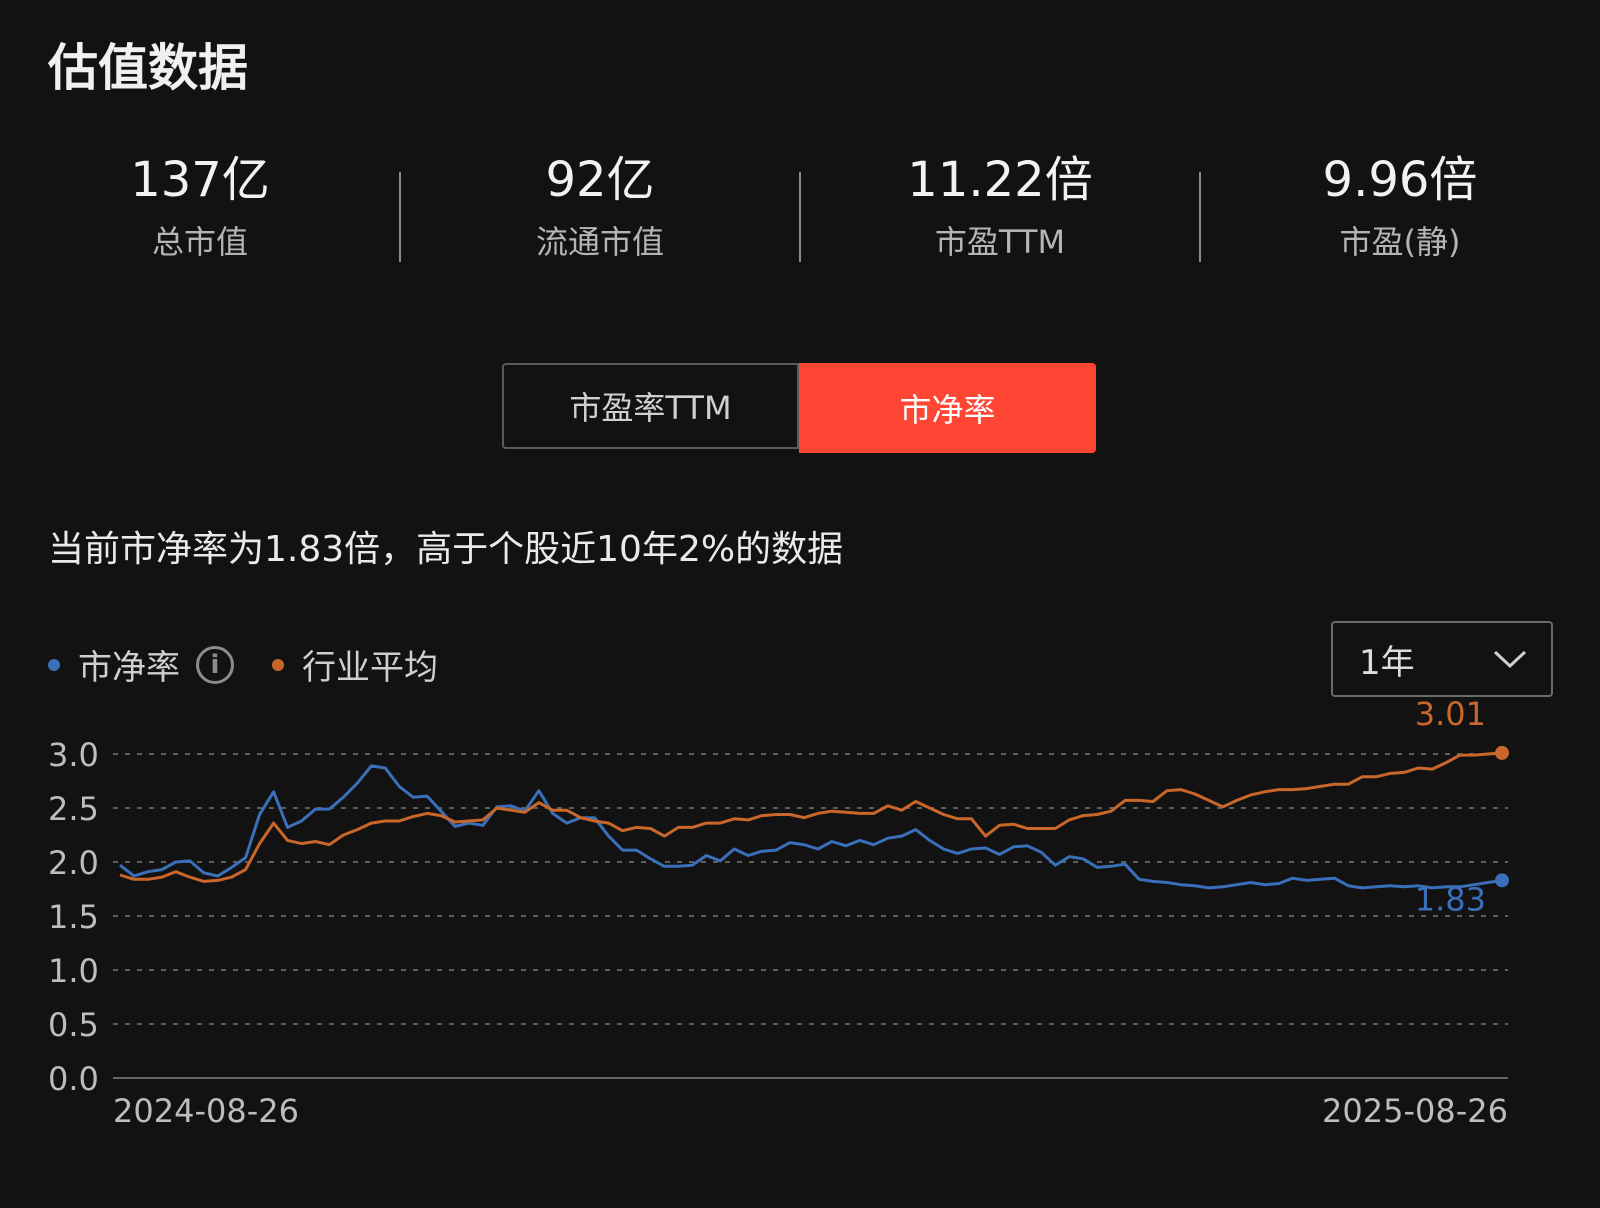  Describe the element at coordinates (148, 68) in the screenshot. I see `page-title: 估值数据` at that location.